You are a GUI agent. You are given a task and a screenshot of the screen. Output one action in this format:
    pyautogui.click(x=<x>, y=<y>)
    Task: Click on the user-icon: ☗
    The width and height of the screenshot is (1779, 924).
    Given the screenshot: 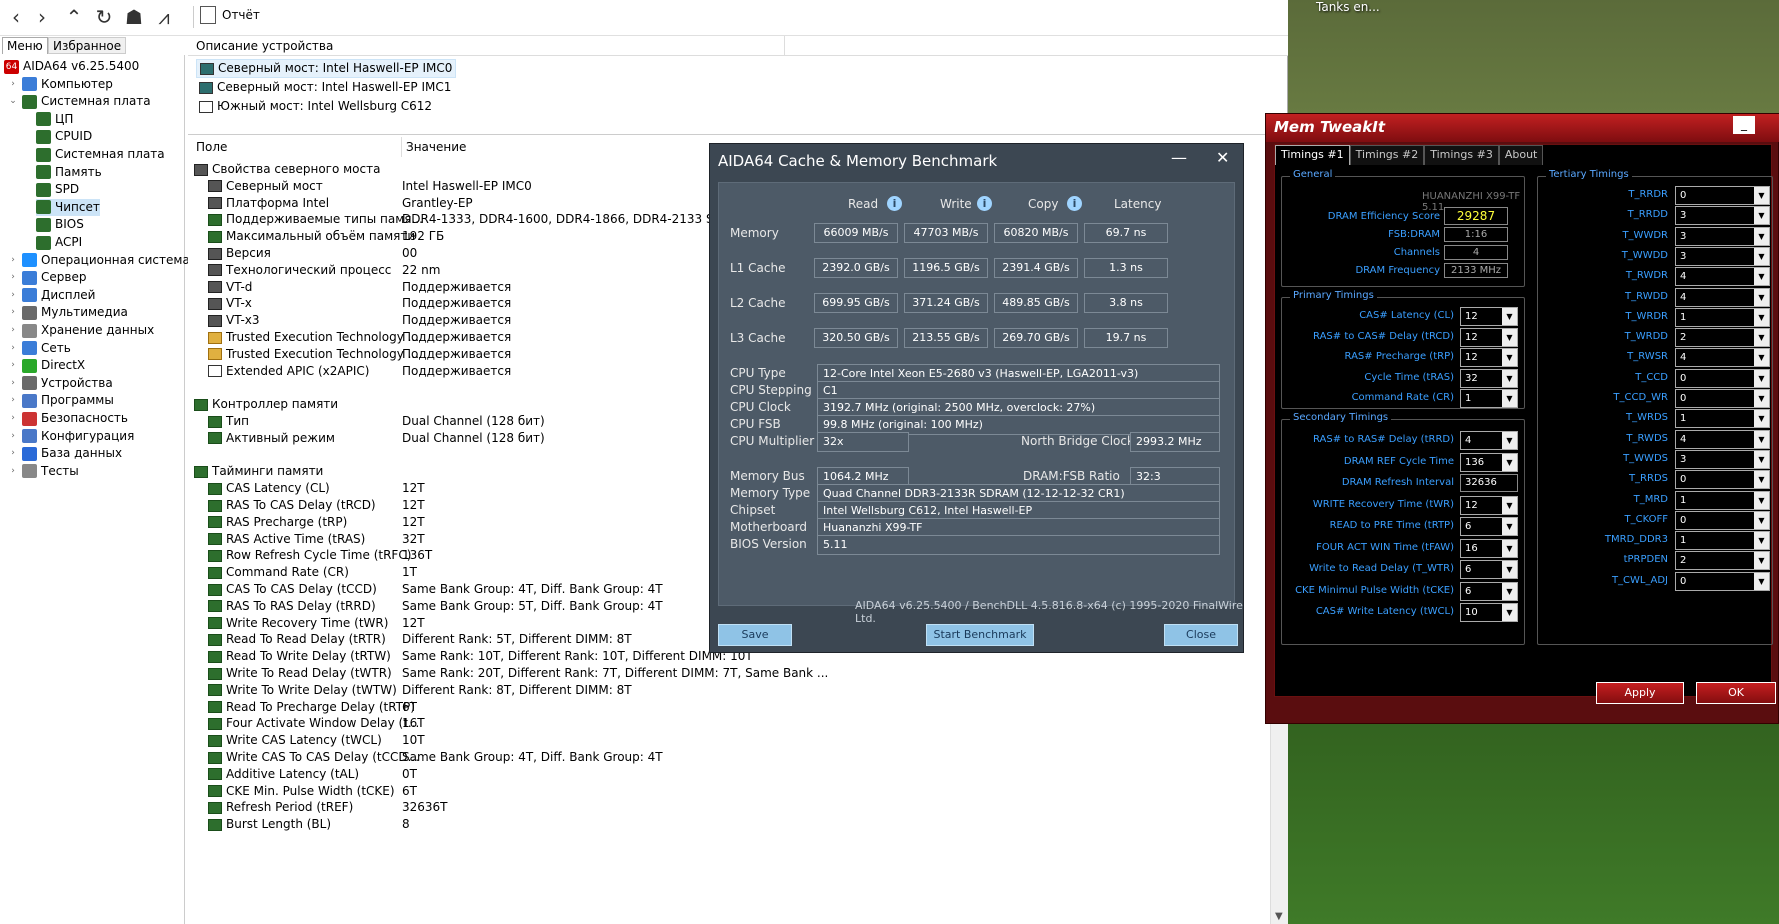 What is the action you would take?
    pyautogui.click(x=134, y=17)
    